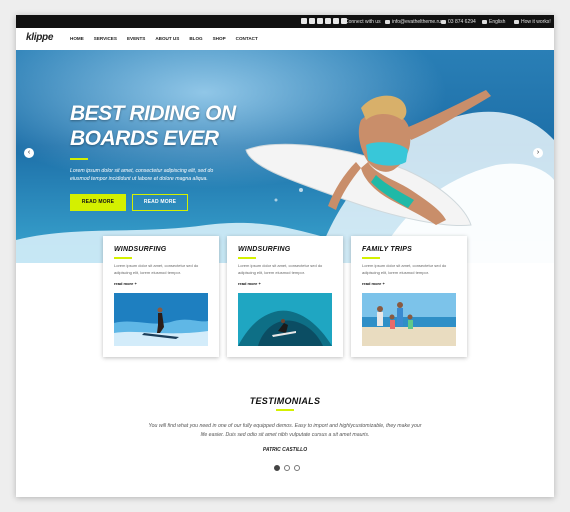  What do you see at coordinates (136, 38) in the screenshot?
I see `nav-events: EVENTS` at bounding box center [136, 38].